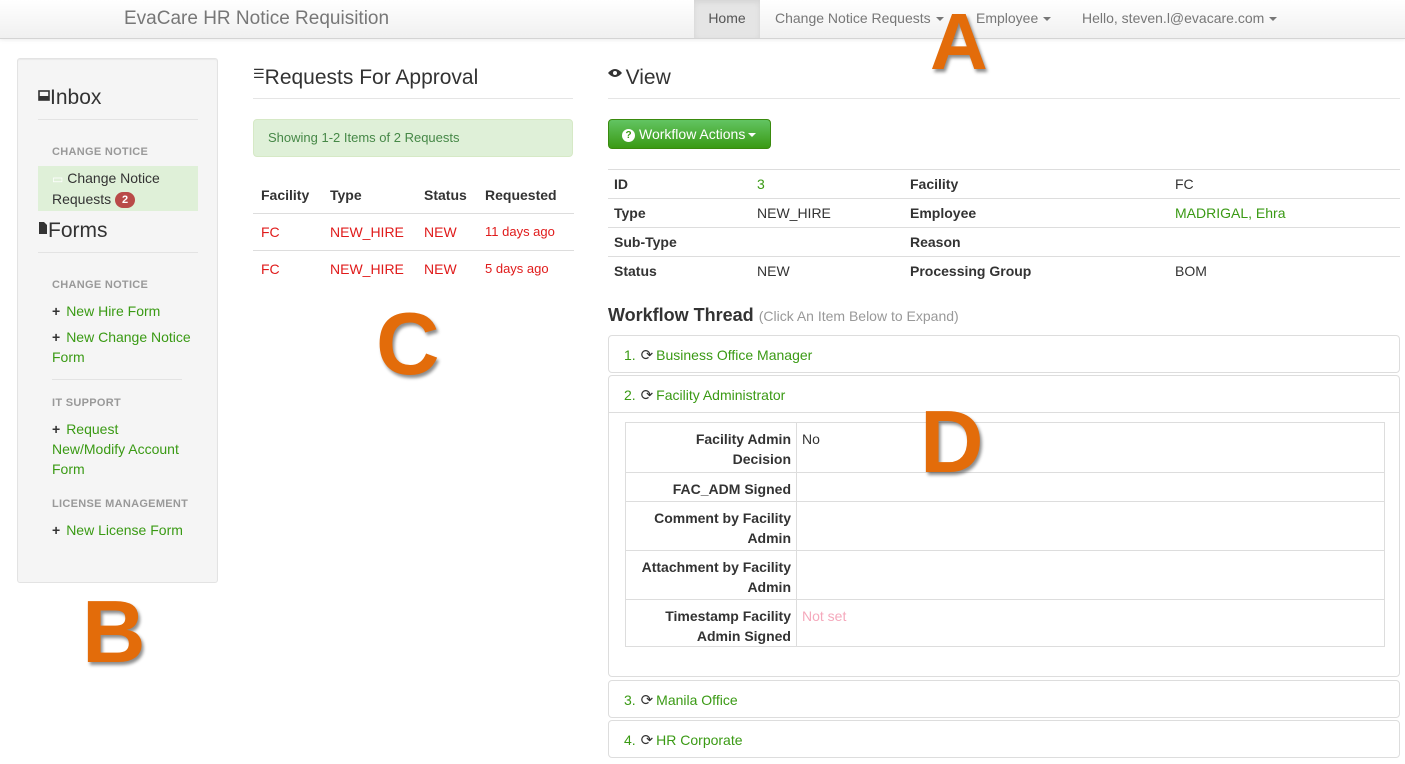 The height and width of the screenshot is (764, 1405). I want to click on eye-icon, so click(617, 73).